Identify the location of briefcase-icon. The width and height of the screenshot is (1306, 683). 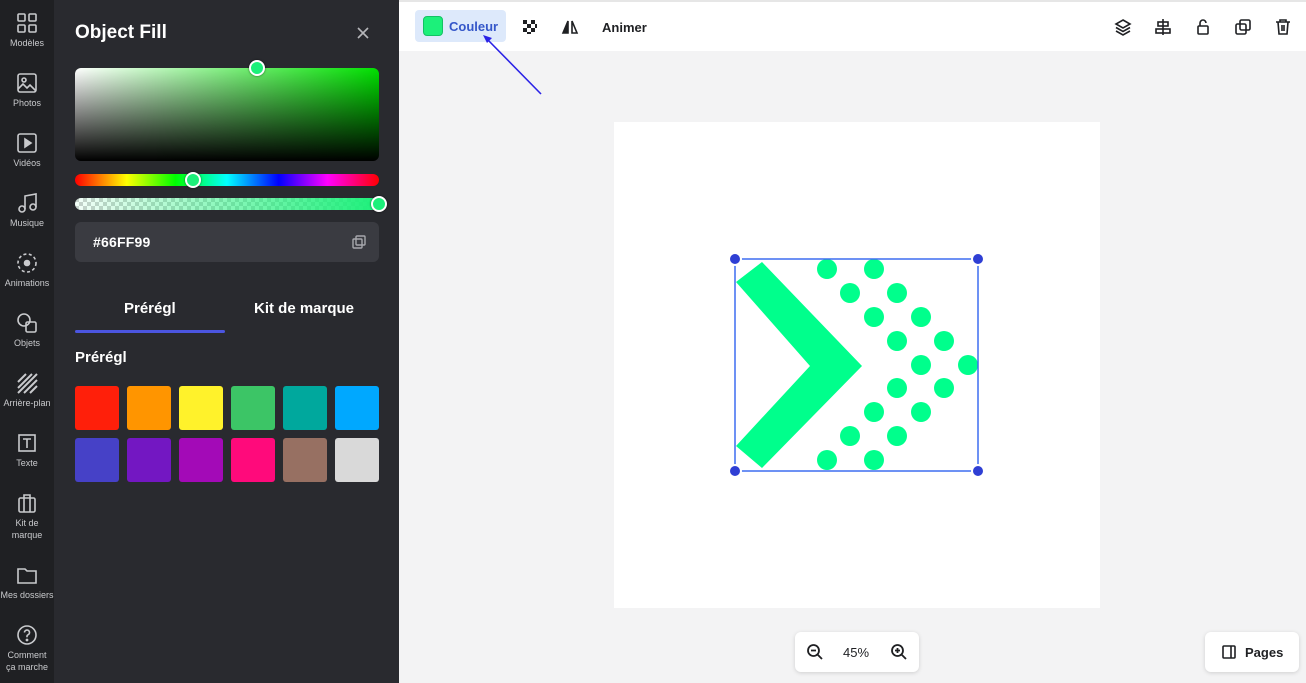
(27, 503).